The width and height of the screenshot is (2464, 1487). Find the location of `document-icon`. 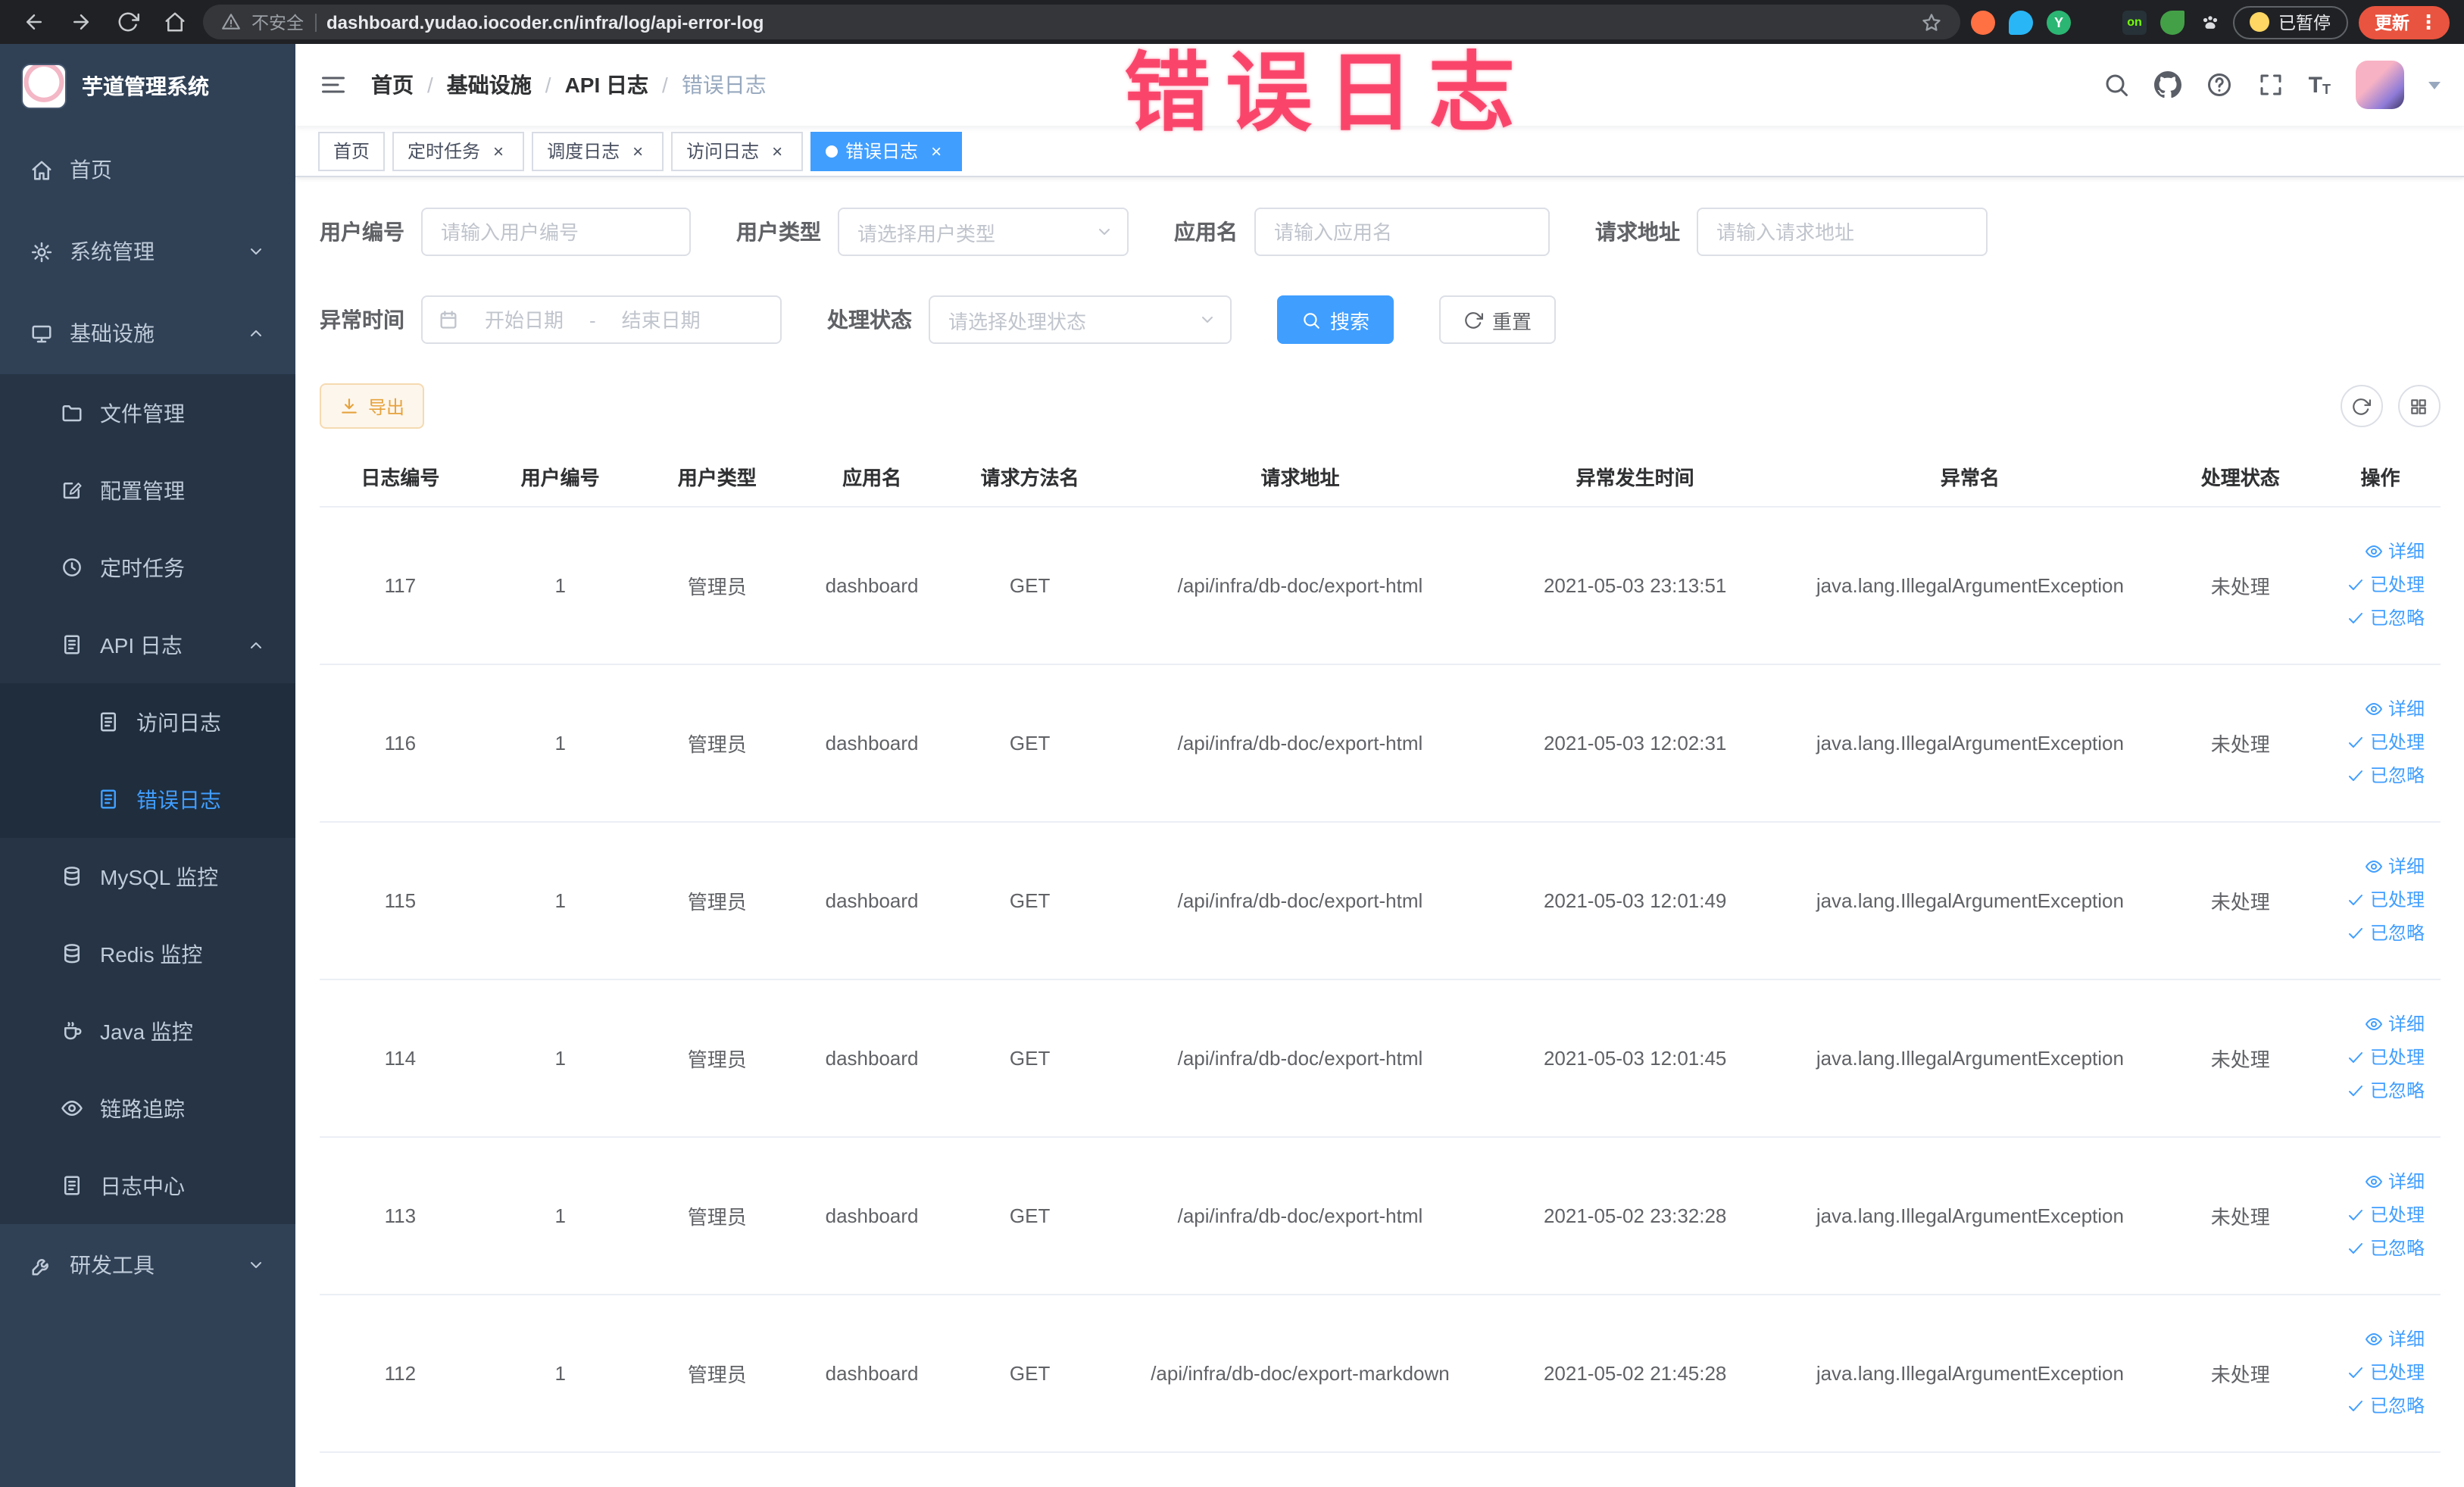

document-icon is located at coordinates (72, 644).